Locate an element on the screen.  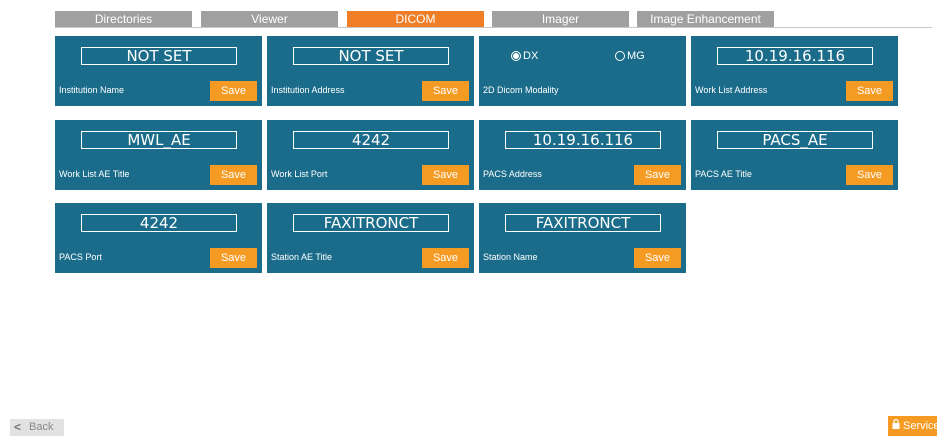
card-institution-name: NOT SET Institution Name Save is located at coordinates (158, 71).